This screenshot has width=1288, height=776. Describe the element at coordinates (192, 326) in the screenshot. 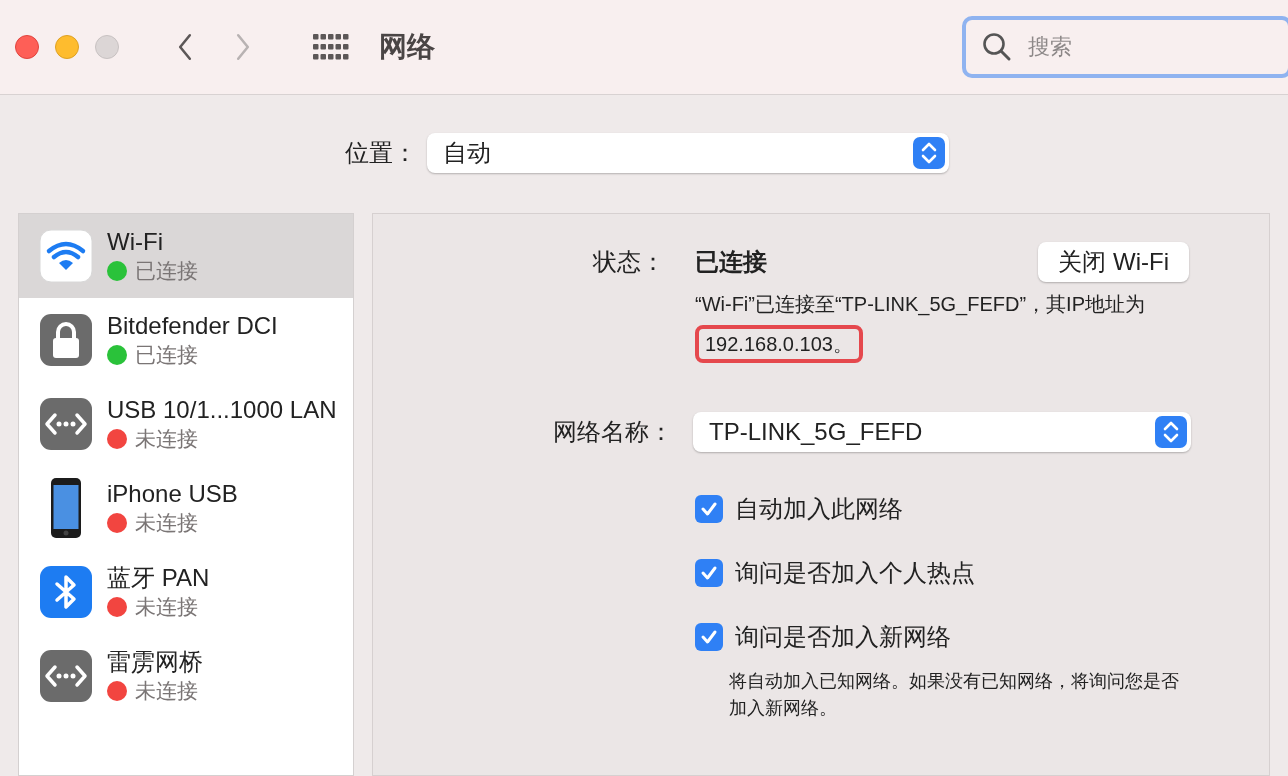

I see `service-name: Bitdefender DCI` at that location.